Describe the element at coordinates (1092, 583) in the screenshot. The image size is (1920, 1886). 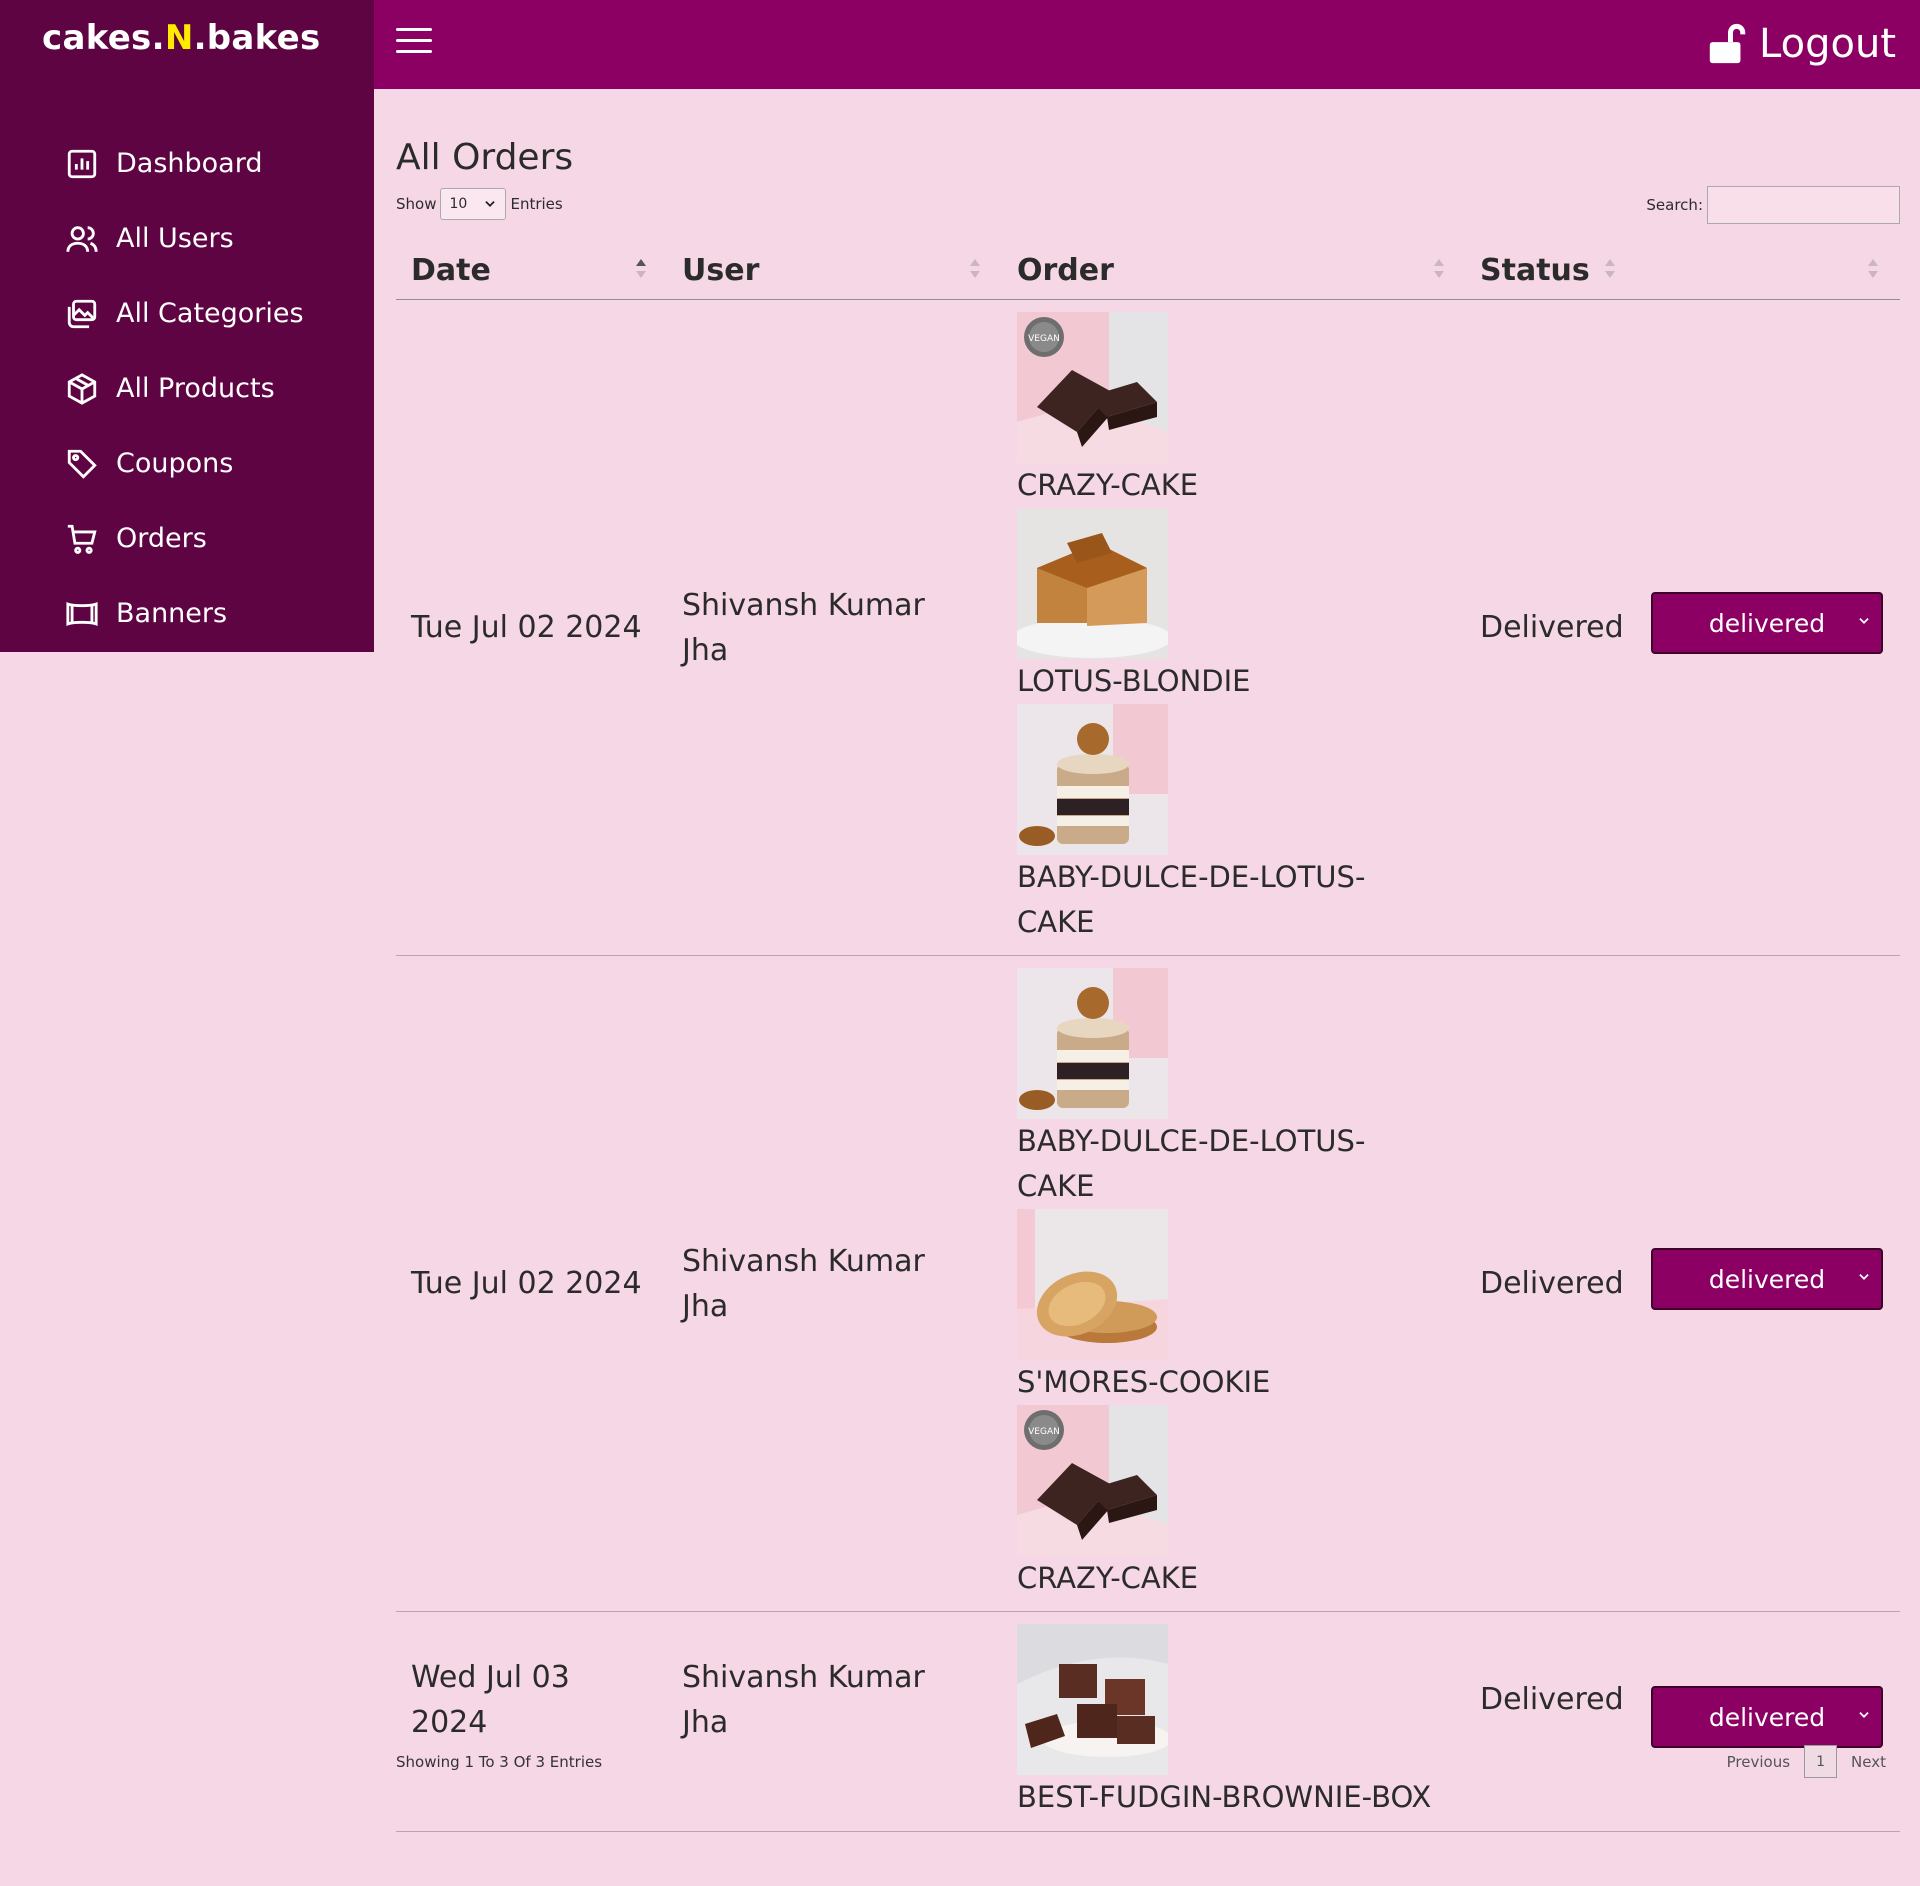
I see `lotus-blondie-image` at that location.